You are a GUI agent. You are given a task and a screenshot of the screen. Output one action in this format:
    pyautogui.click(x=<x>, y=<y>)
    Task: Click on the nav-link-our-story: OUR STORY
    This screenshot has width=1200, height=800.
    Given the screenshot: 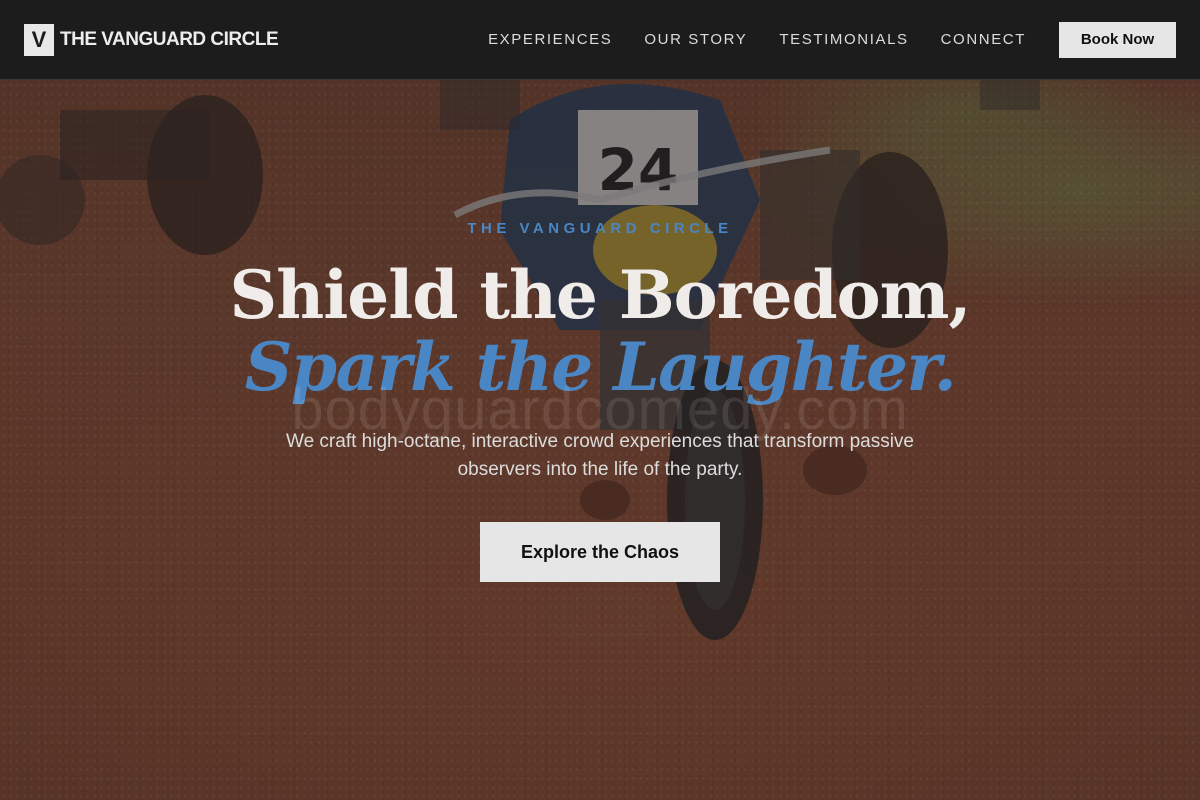 What is the action you would take?
    pyautogui.click(x=695, y=39)
    